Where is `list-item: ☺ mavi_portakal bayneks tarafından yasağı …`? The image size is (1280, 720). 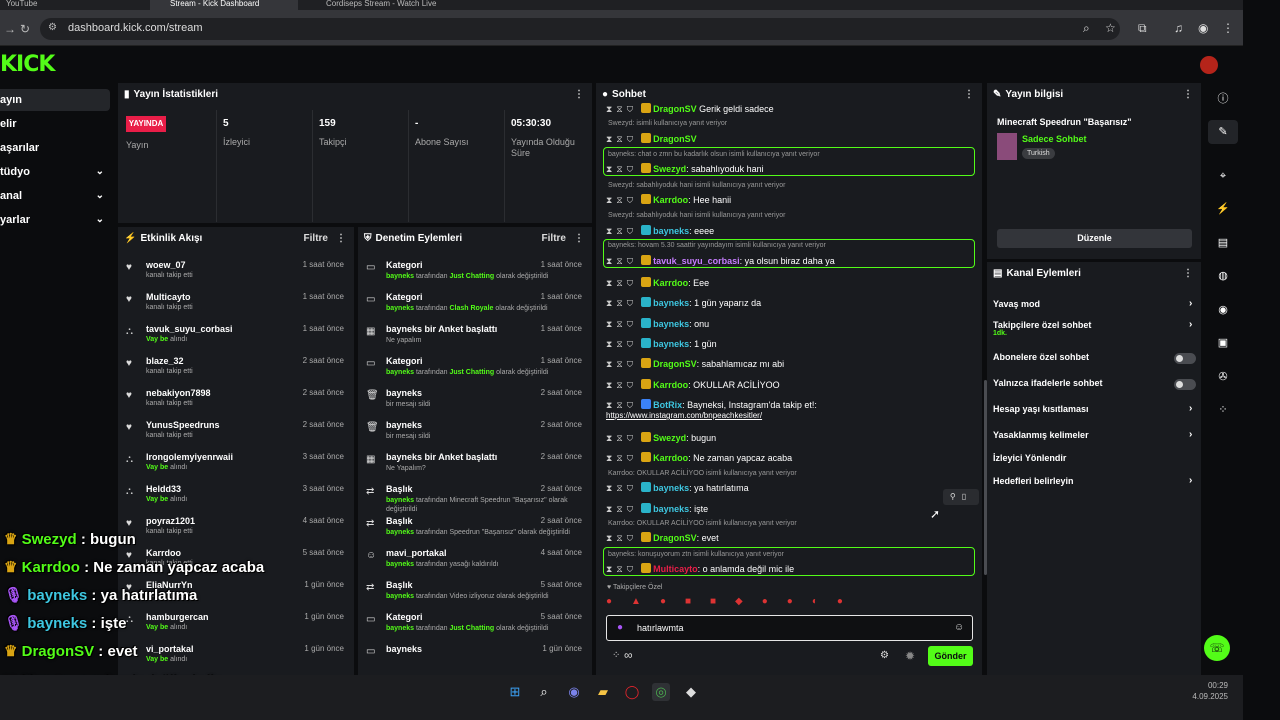
list-item: ☺ mavi_portakal bayneks tarafından yasağı … is located at coordinates (475, 561).